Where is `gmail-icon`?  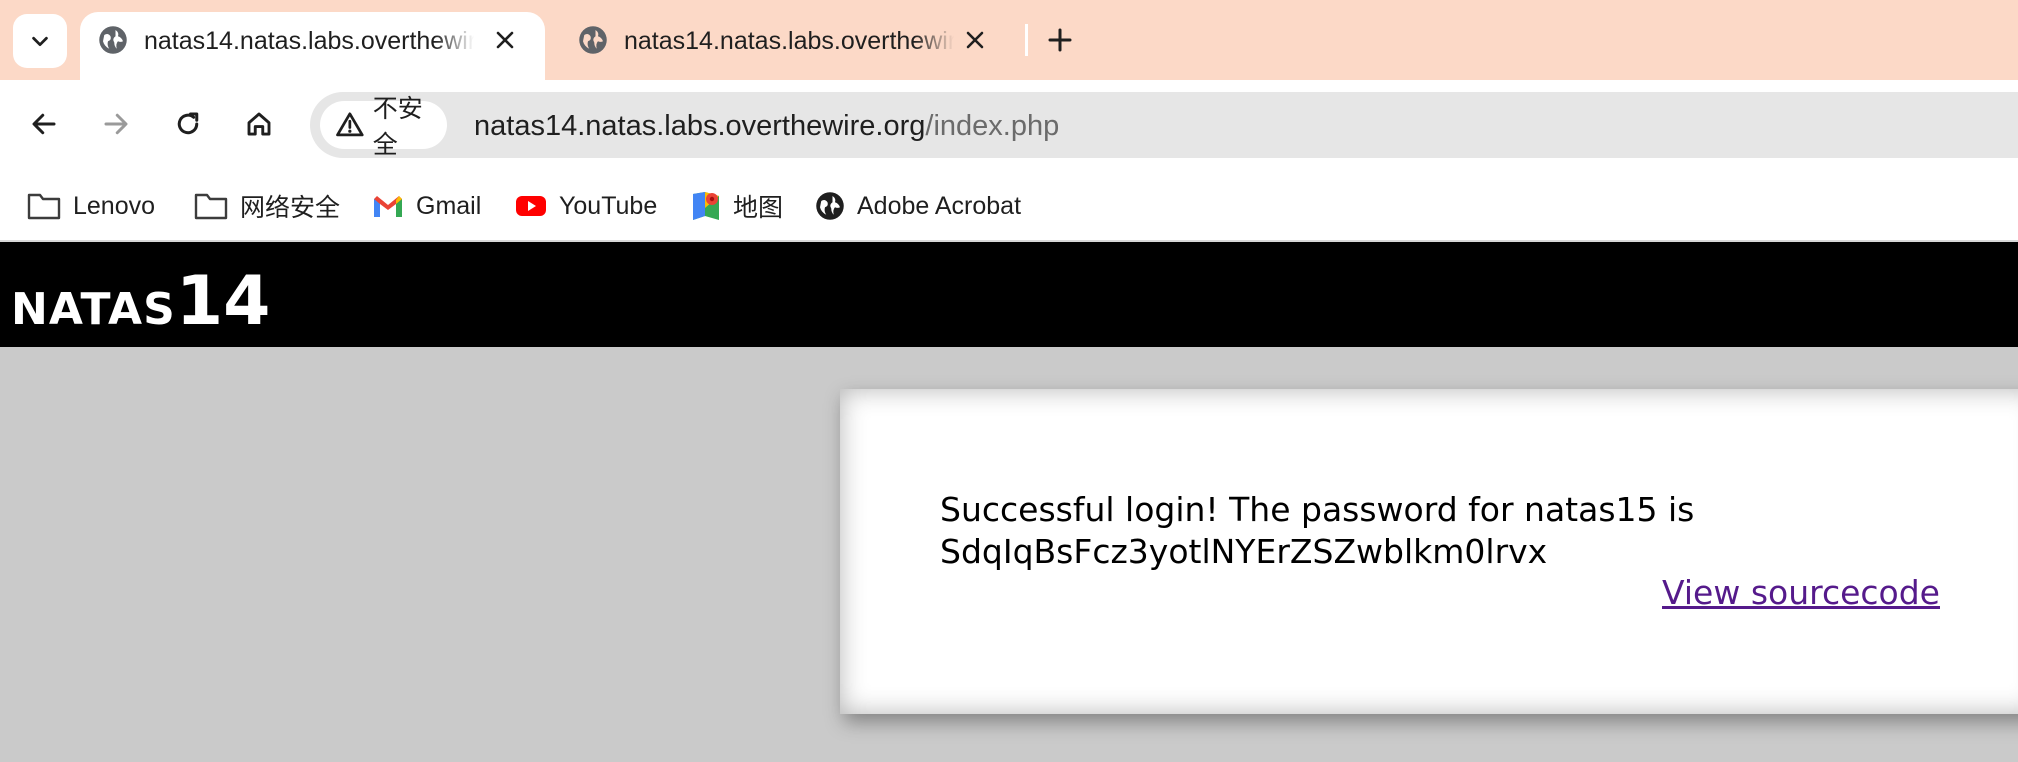 gmail-icon is located at coordinates (388, 206).